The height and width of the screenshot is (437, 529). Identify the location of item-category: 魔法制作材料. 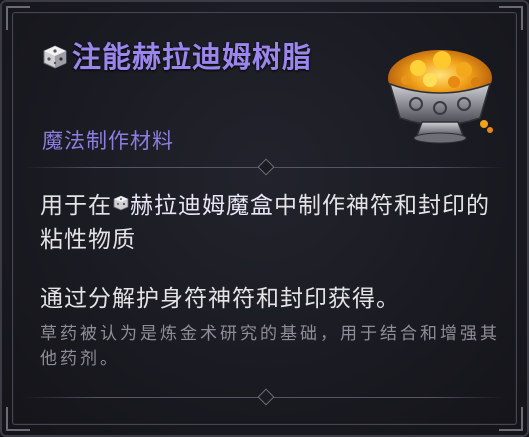
(108, 141).